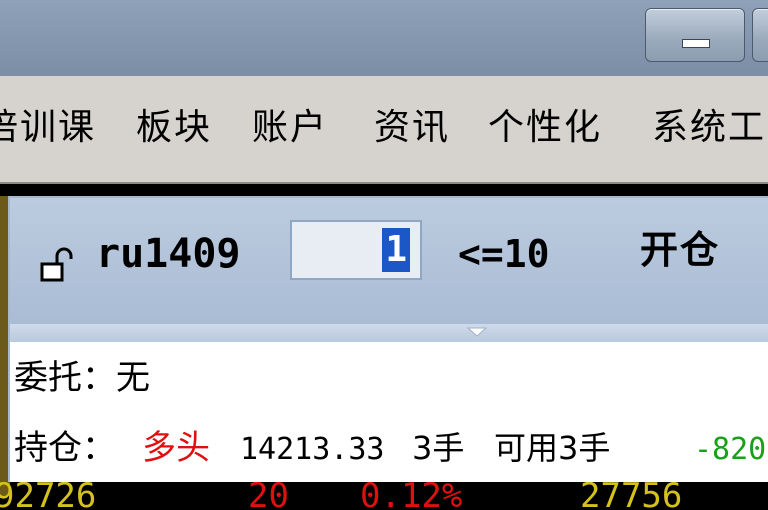 The image size is (768, 510). What do you see at coordinates (695, 35) in the screenshot?
I see `minimize-button` at bounding box center [695, 35].